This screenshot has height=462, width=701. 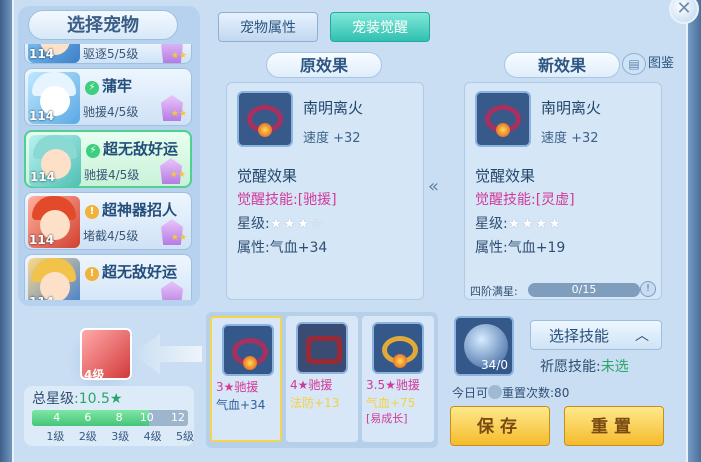 What do you see at coordinates (185, 436) in the screenshot?
I see `level-label: 5级` at bounding box center [185, 436].